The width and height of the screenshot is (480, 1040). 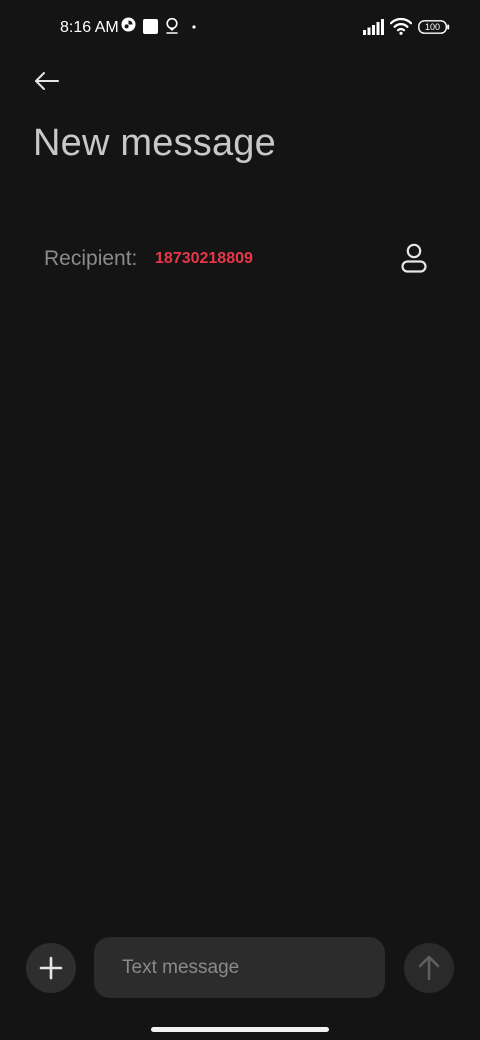 I want to click on recipient-row: Recipient: 18730218809, so click(x=244, y=260).